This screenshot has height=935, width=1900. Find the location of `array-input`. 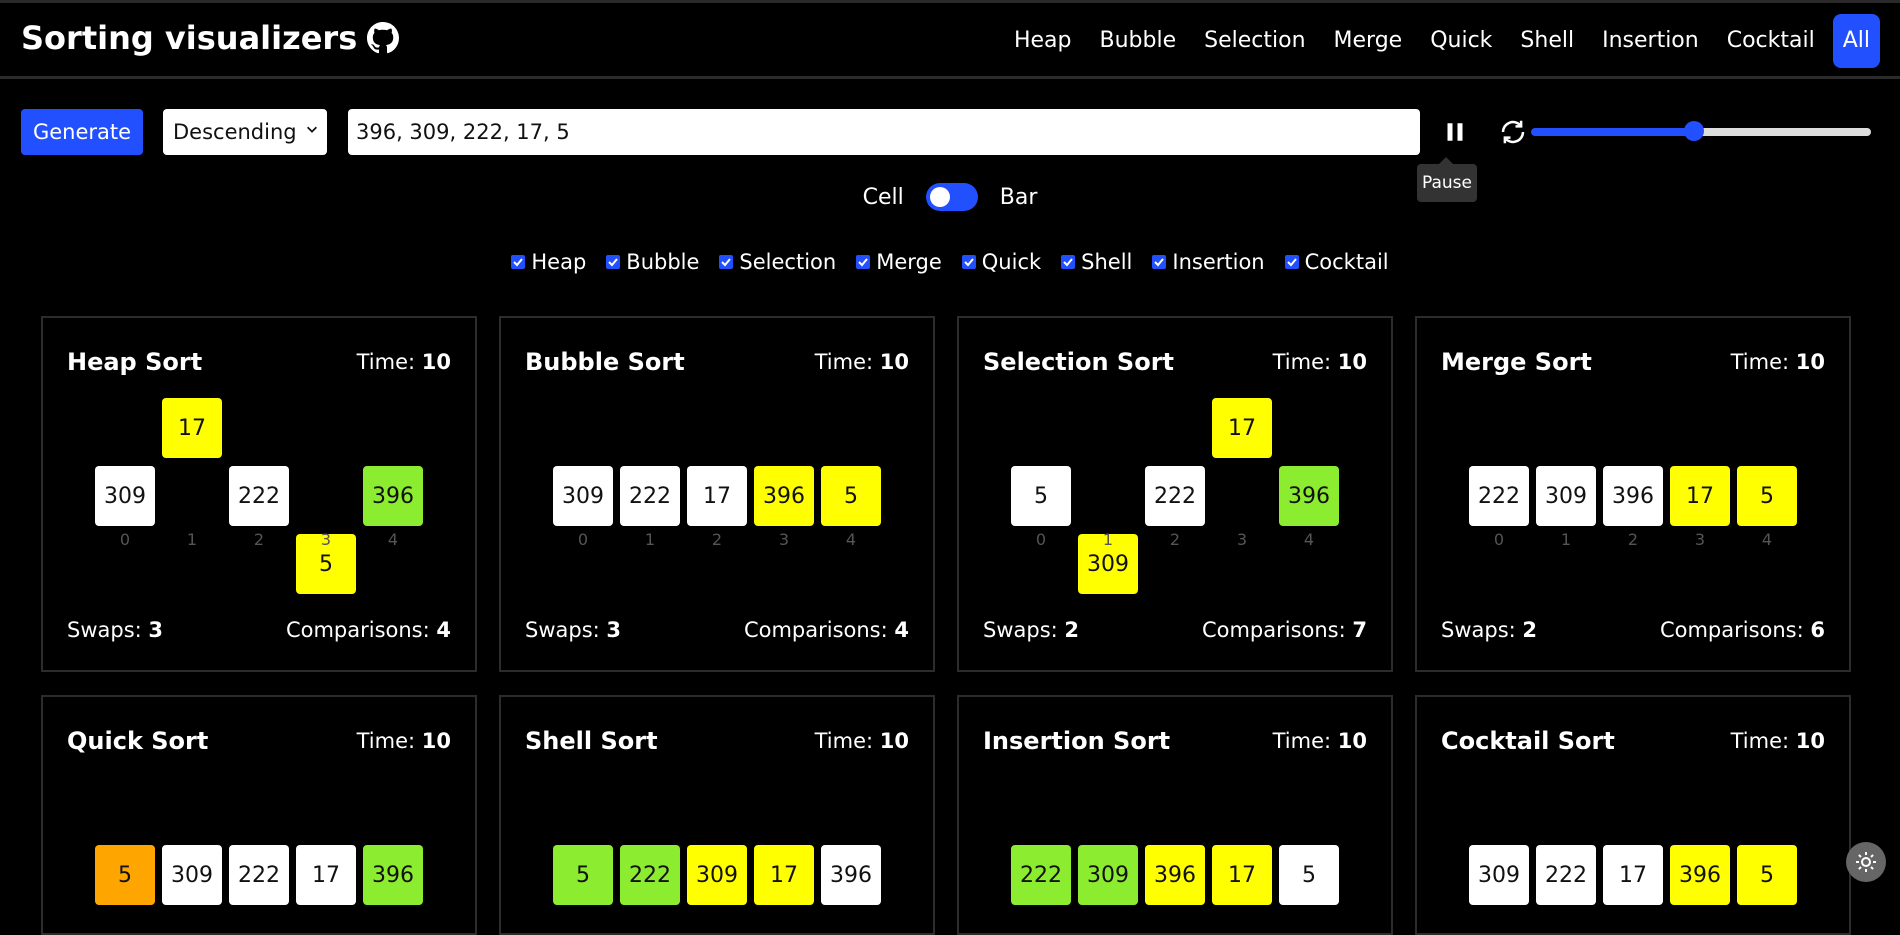

array-input is located at coordinates (884, 132).